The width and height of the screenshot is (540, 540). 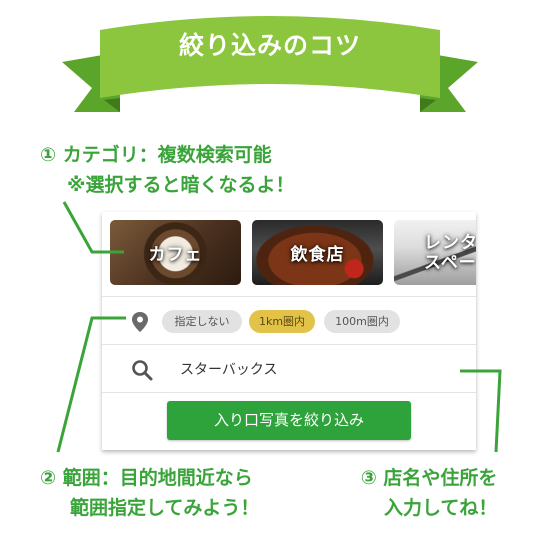 I want to click on category-label: レンタ スペー, so click(x=450, y=252).